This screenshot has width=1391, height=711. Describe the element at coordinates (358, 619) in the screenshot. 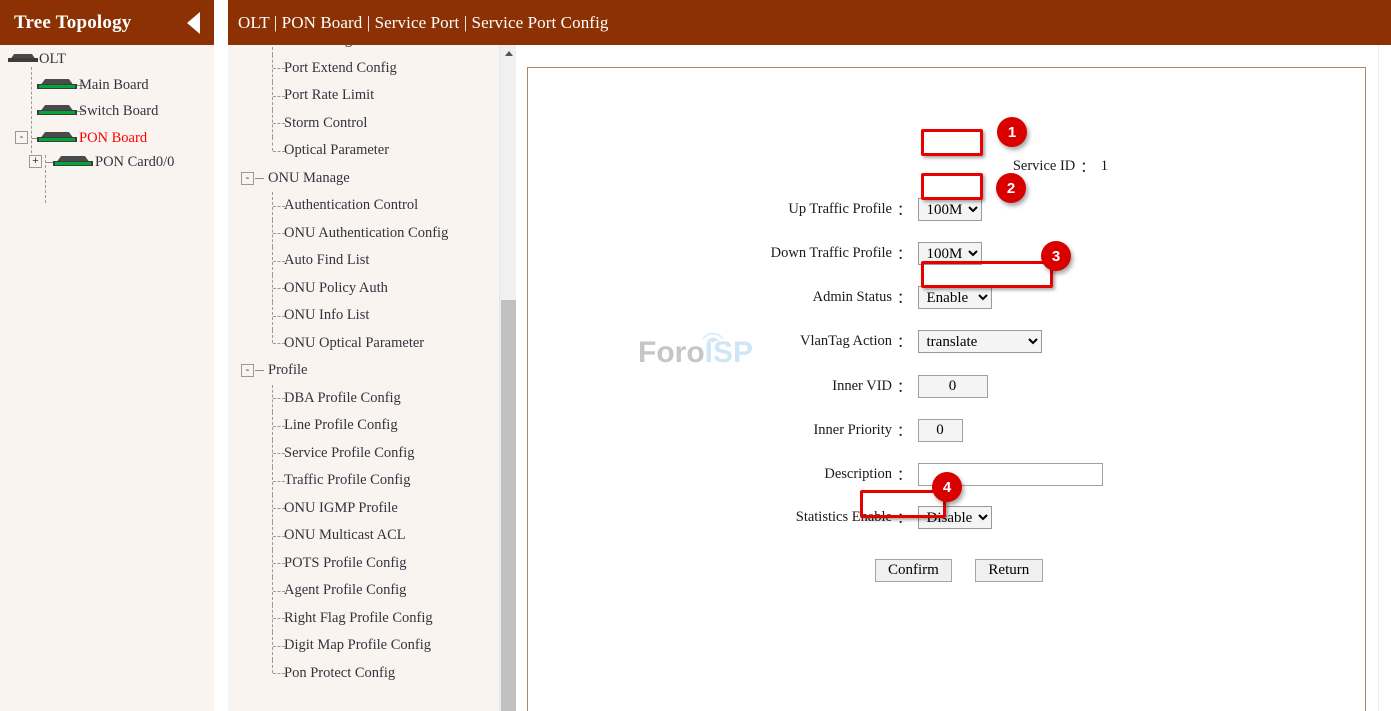

I see `menu-item-right-flag-profile-config: Right Flag Profile Config` at that location.